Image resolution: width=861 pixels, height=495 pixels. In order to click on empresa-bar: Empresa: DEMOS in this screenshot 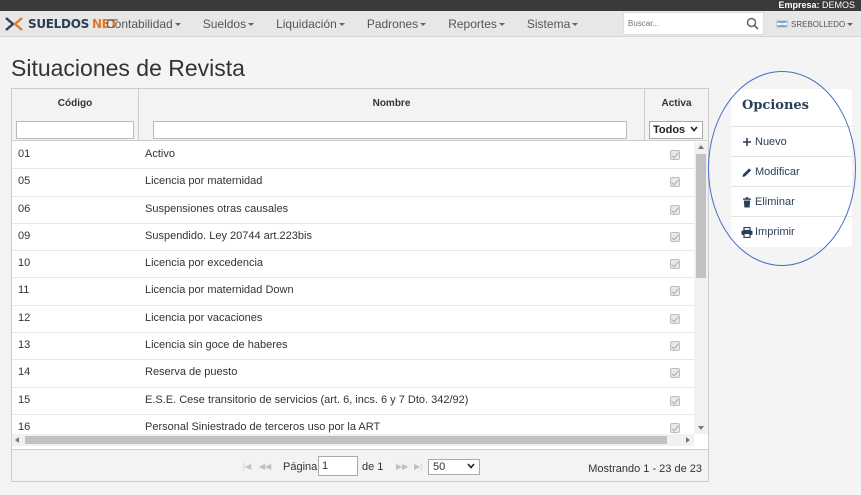, I will do `click(430, 5)`.